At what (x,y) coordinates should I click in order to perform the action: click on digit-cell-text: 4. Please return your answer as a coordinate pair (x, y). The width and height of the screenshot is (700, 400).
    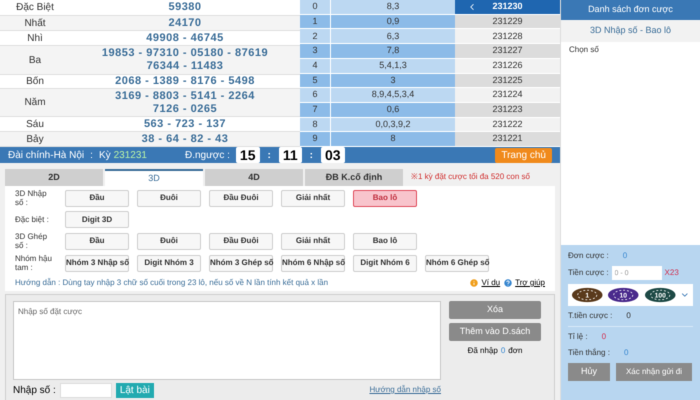
    Looking at the image, I should click on (314, 65).